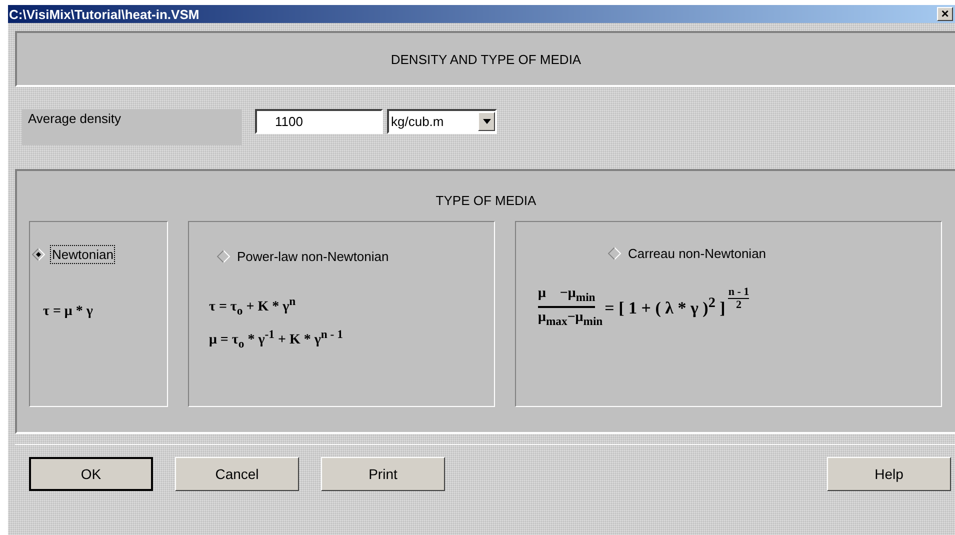  What do you see at coordinates (68, 312) in the screenshot?
I see `formula: τ = μ * γ` at bounding box center [68, 312].